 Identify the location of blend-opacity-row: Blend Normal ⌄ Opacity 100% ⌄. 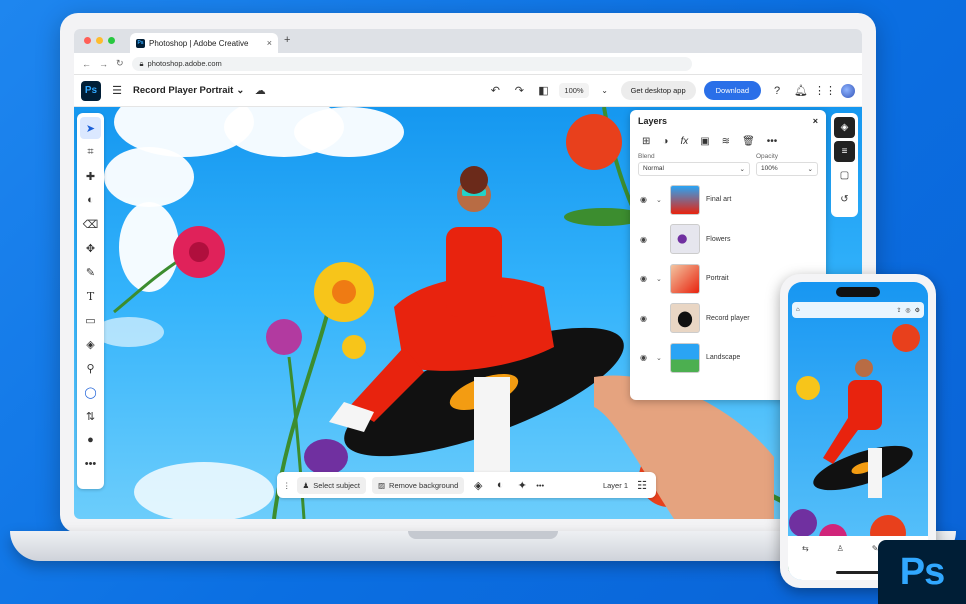
(728, 164).